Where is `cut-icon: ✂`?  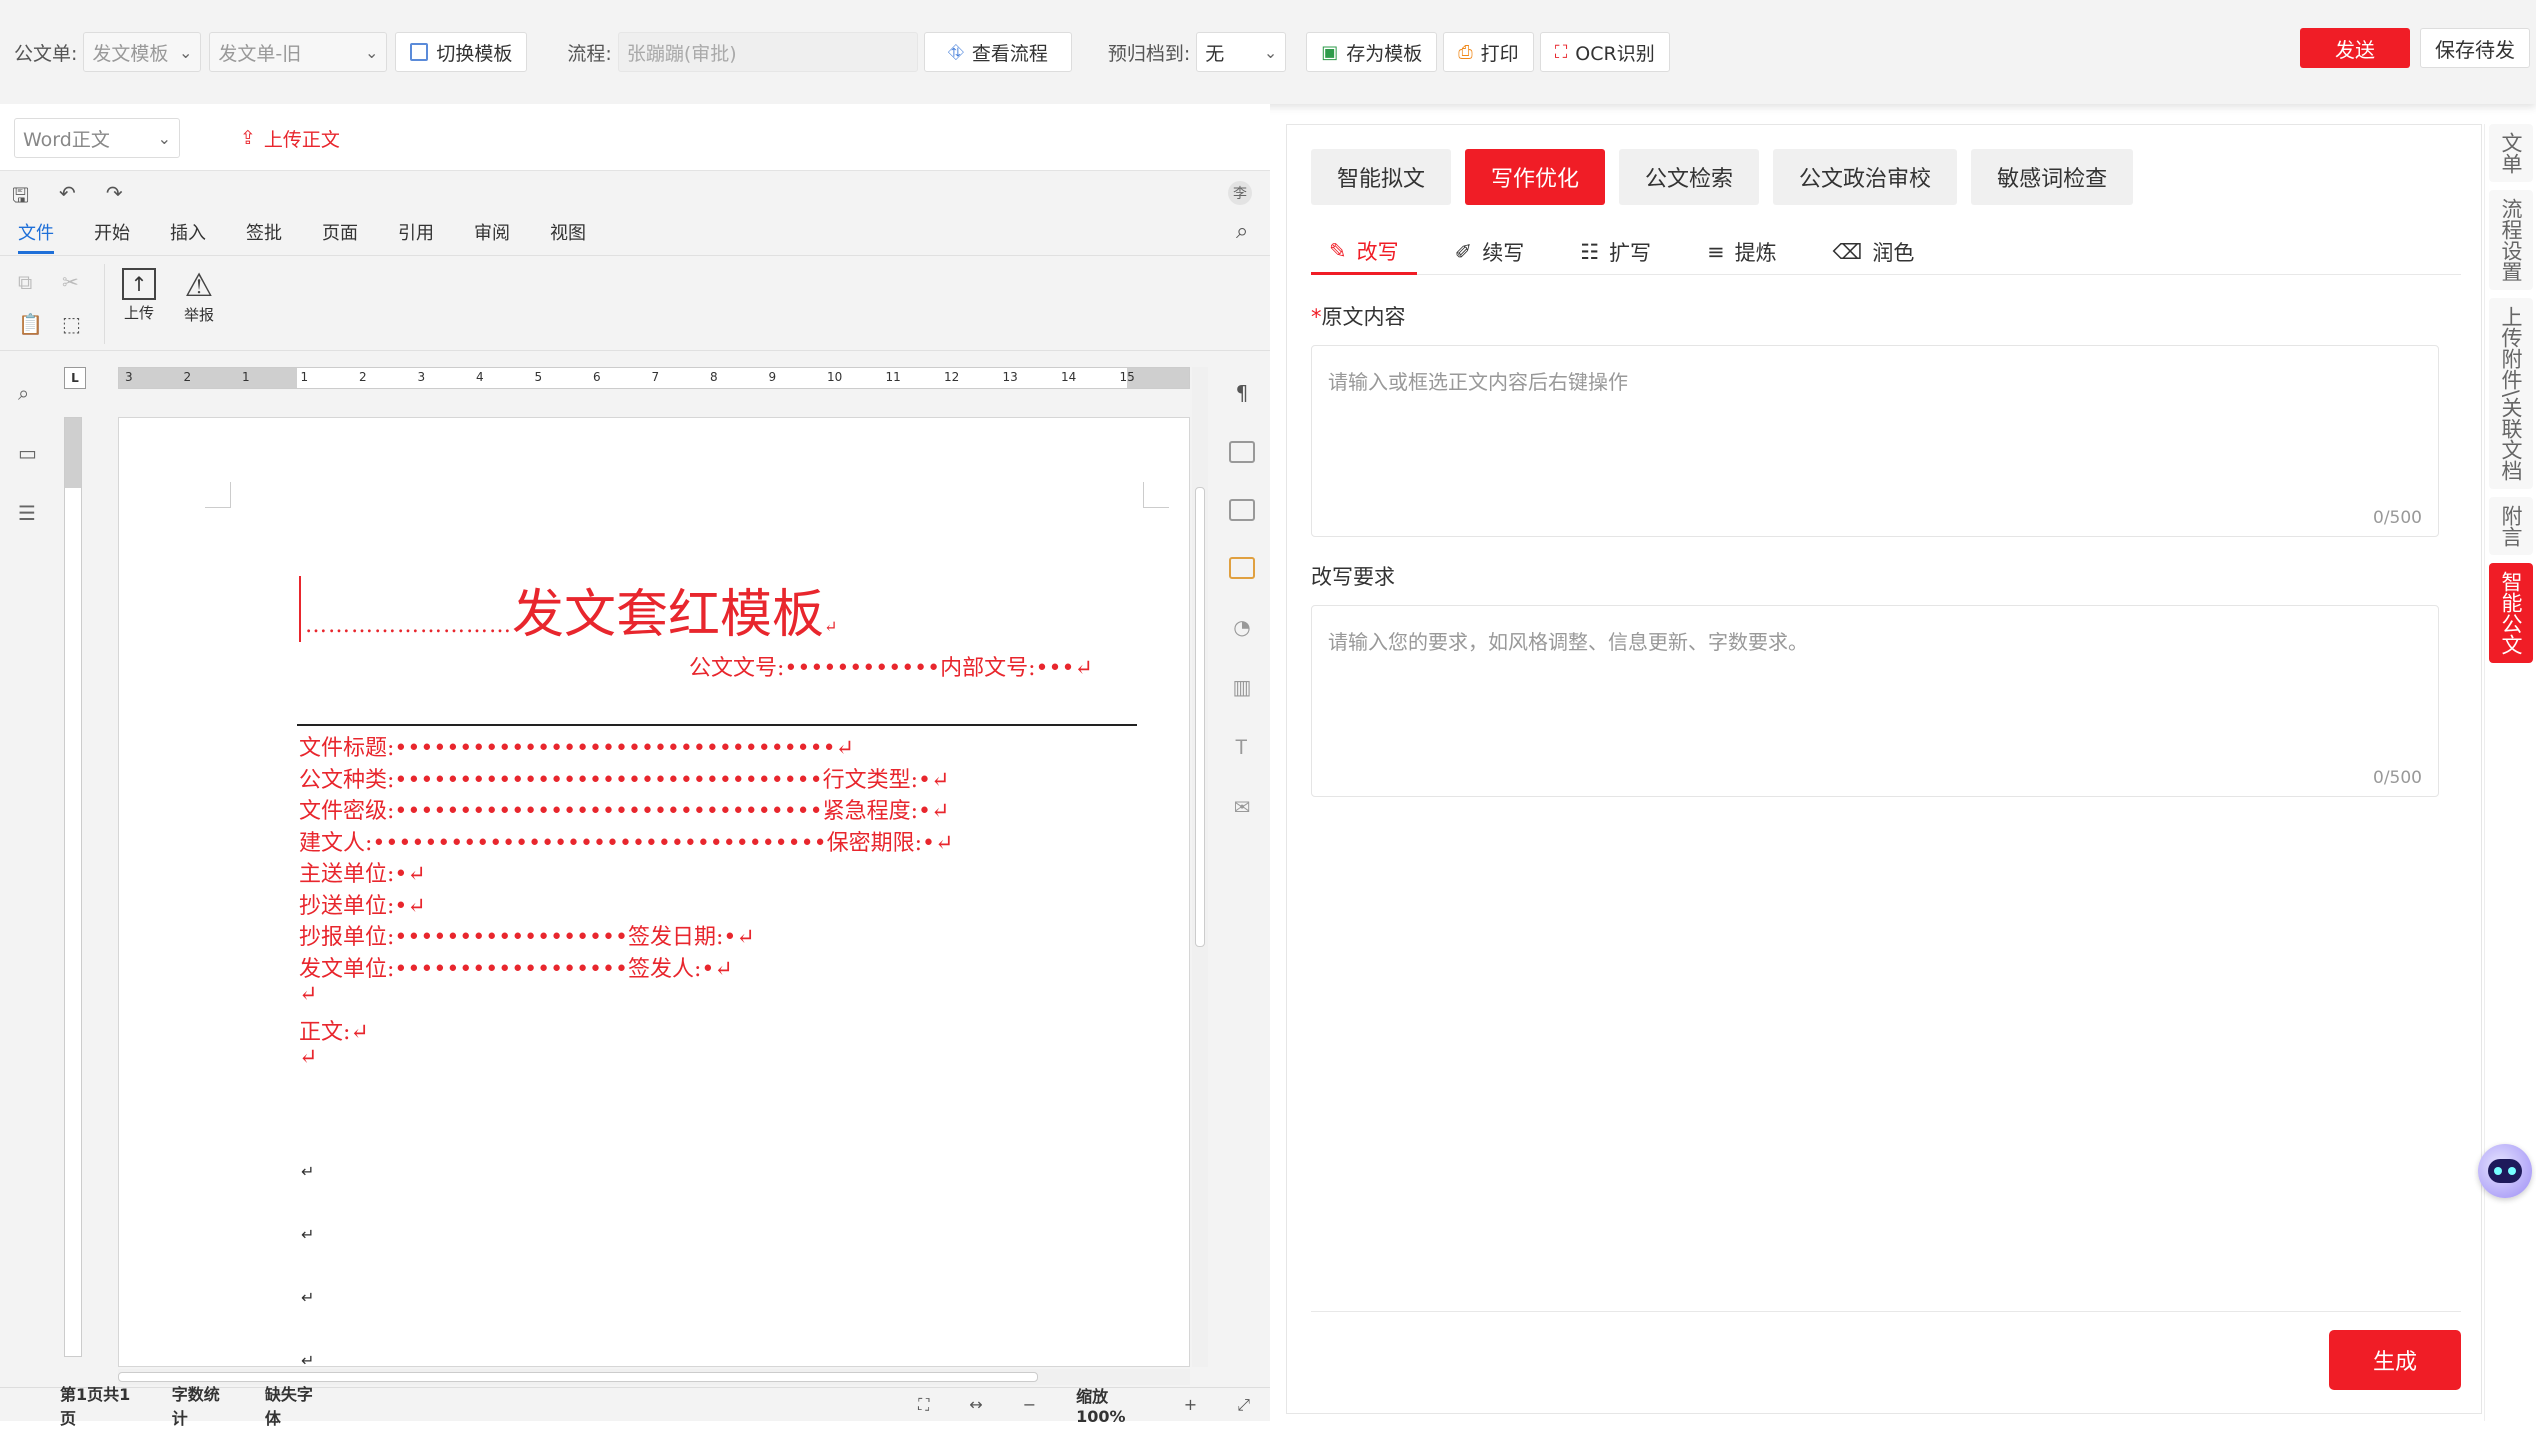 cut-icon: ✂ is located at coordinates (70, 282).